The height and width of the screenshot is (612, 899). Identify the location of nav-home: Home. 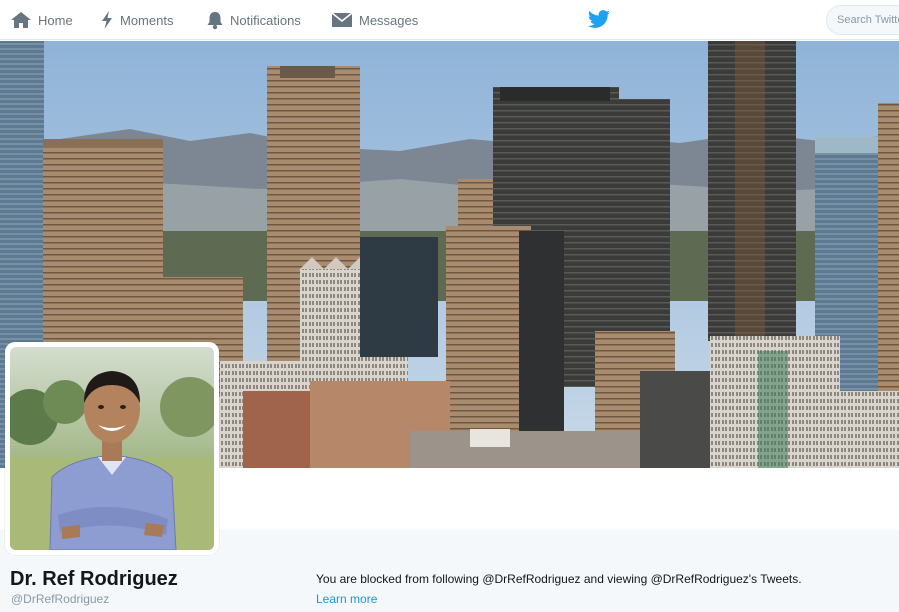
(41, 20).